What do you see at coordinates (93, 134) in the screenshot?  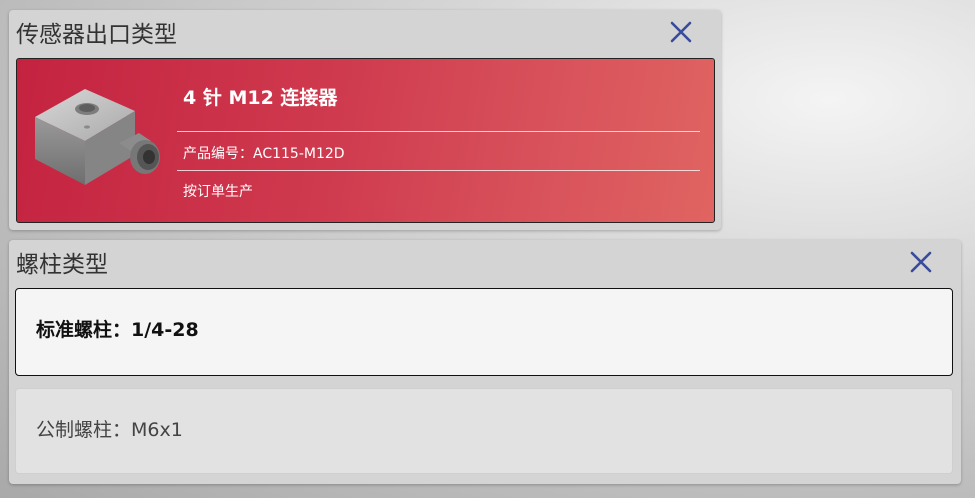 I see `sensor-product-image` at bounding box center [93, 134].